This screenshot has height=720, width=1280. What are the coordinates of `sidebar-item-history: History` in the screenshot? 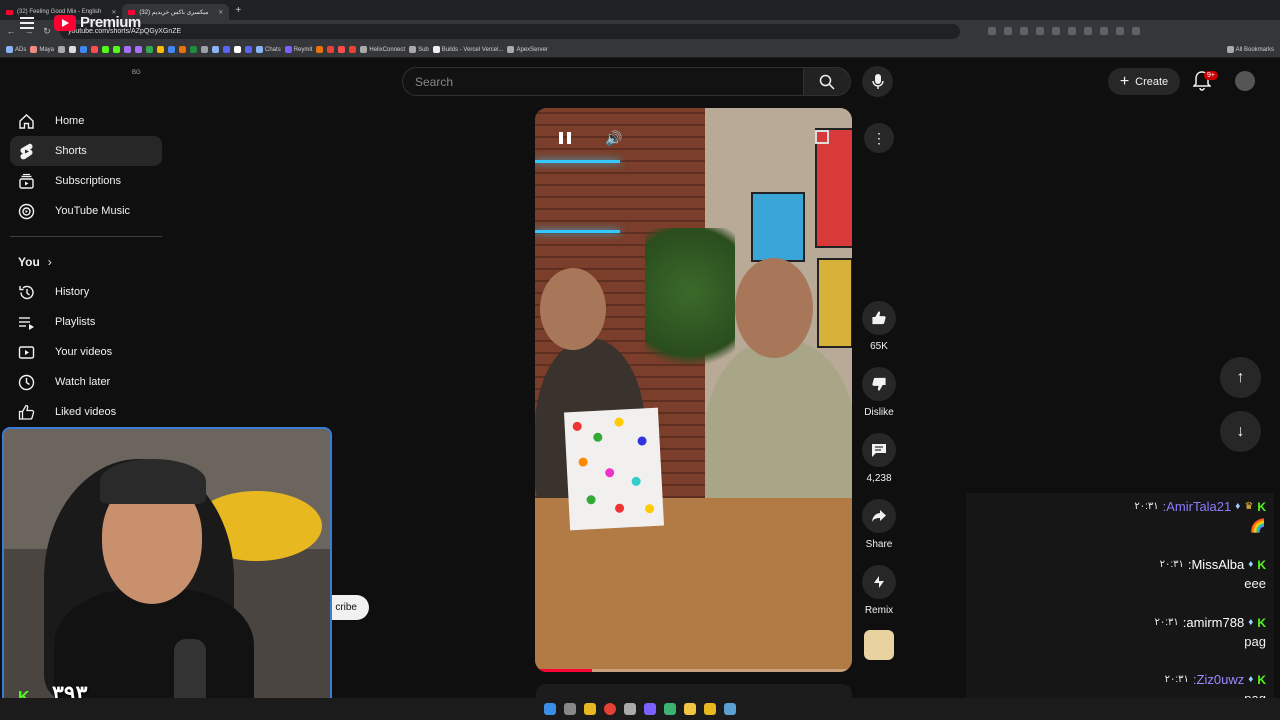 It's located at (86, 292).